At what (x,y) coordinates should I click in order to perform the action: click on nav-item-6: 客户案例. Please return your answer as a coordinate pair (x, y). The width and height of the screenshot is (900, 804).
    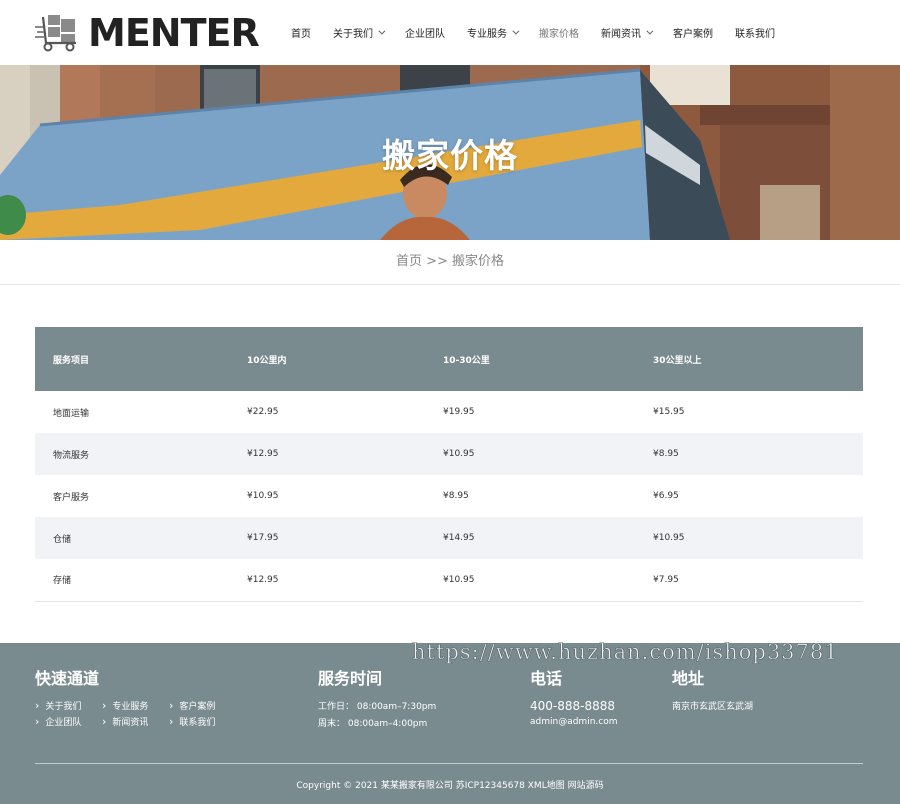
    Looking at the image, I should click on (693, 32).